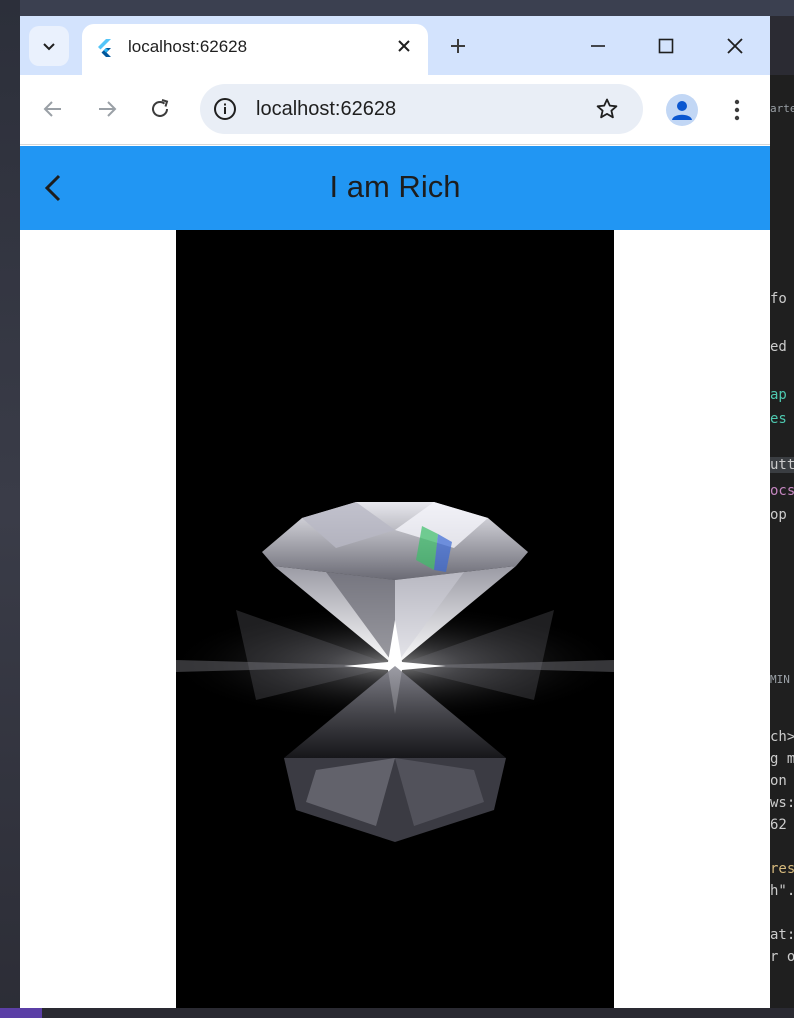 The width and height of the screenshot is (794, 1018). Describe the element at coordinates (104, 48) in the screenshot. I see `flutter-logo-icon` at that location.